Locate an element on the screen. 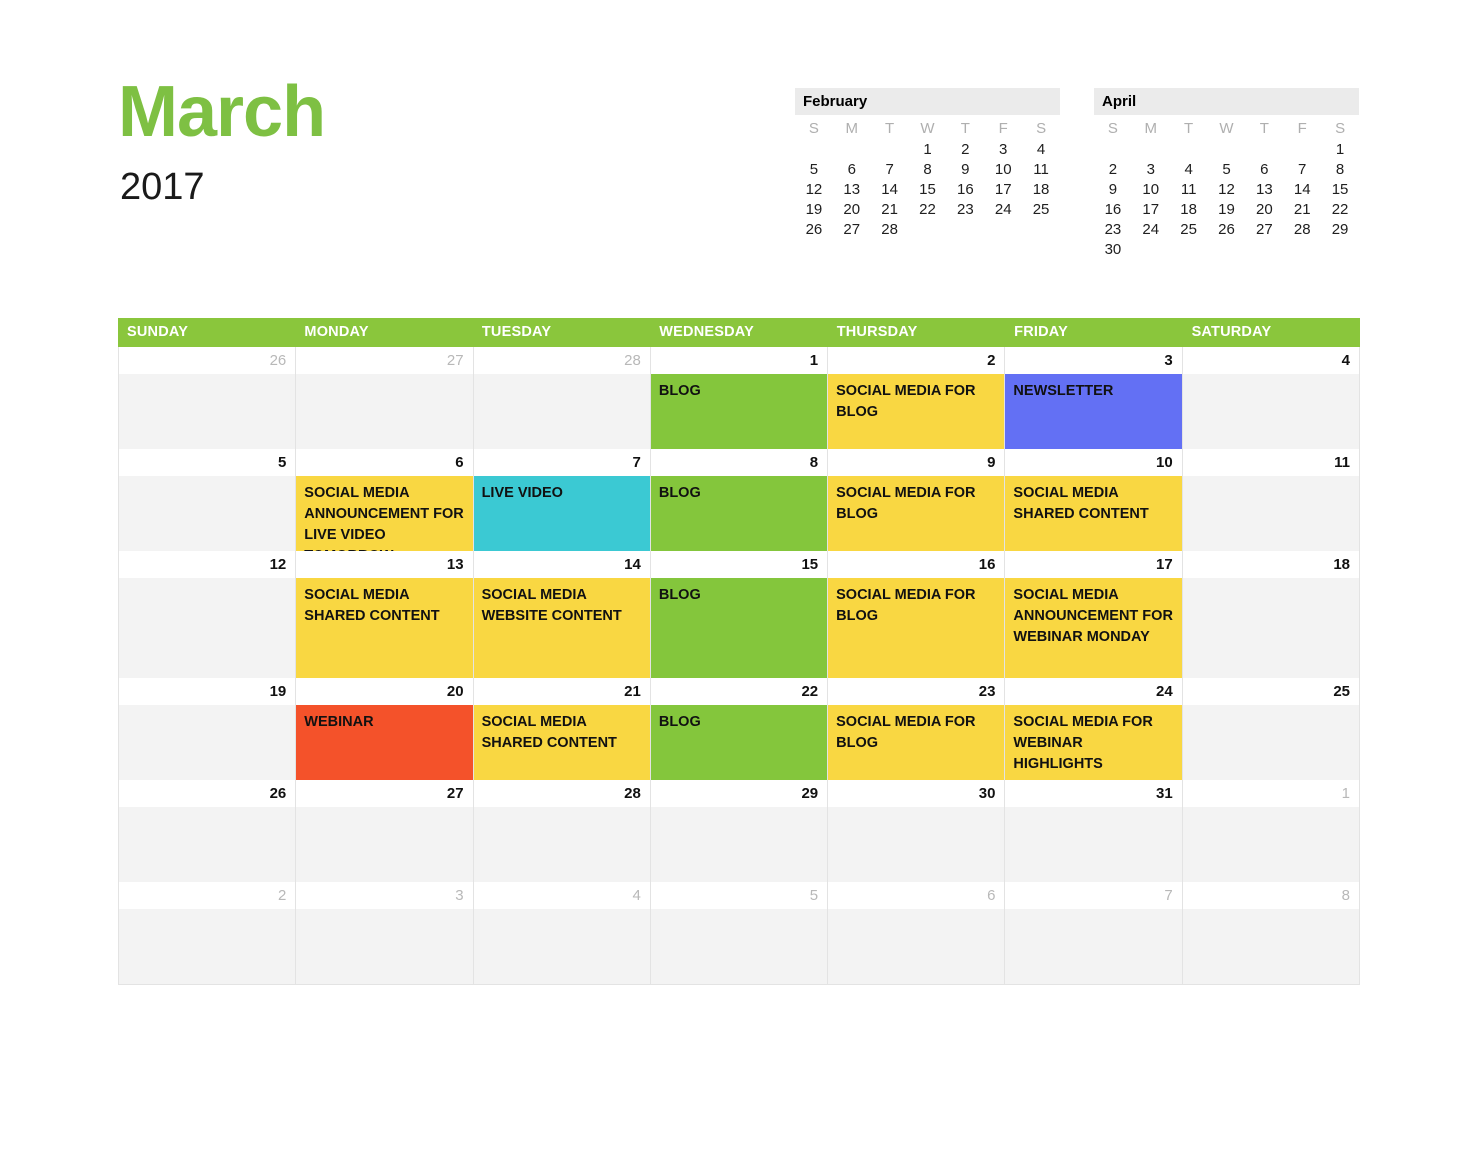 This screenshot has width=1480, height=1163. calendar-day-cell: 10 SOCIAL MEDIA SHARED CONTENT is located at coordinates (1094, 500).